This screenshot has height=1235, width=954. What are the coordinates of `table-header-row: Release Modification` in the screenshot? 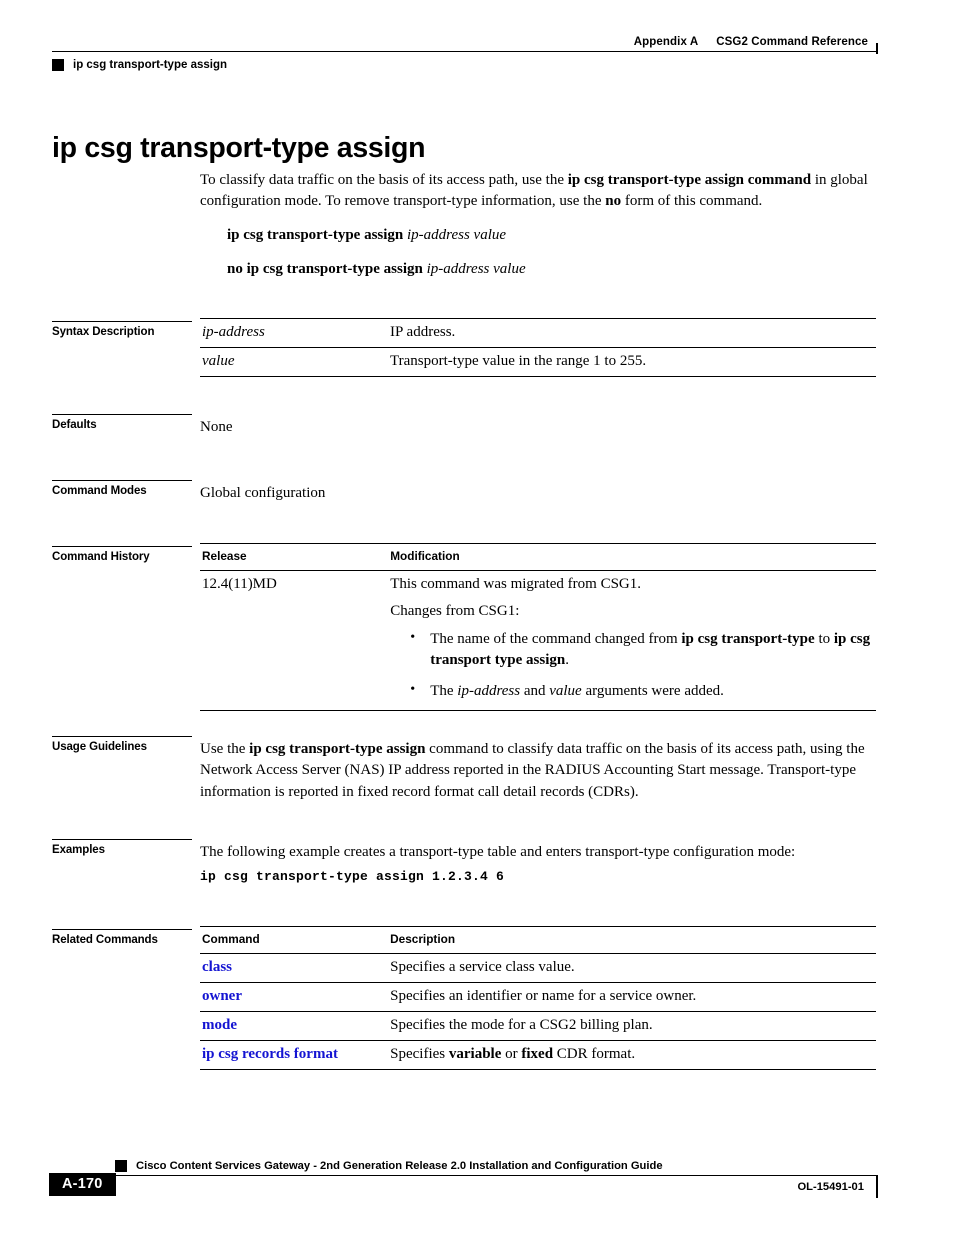 It's located at (538, 557).